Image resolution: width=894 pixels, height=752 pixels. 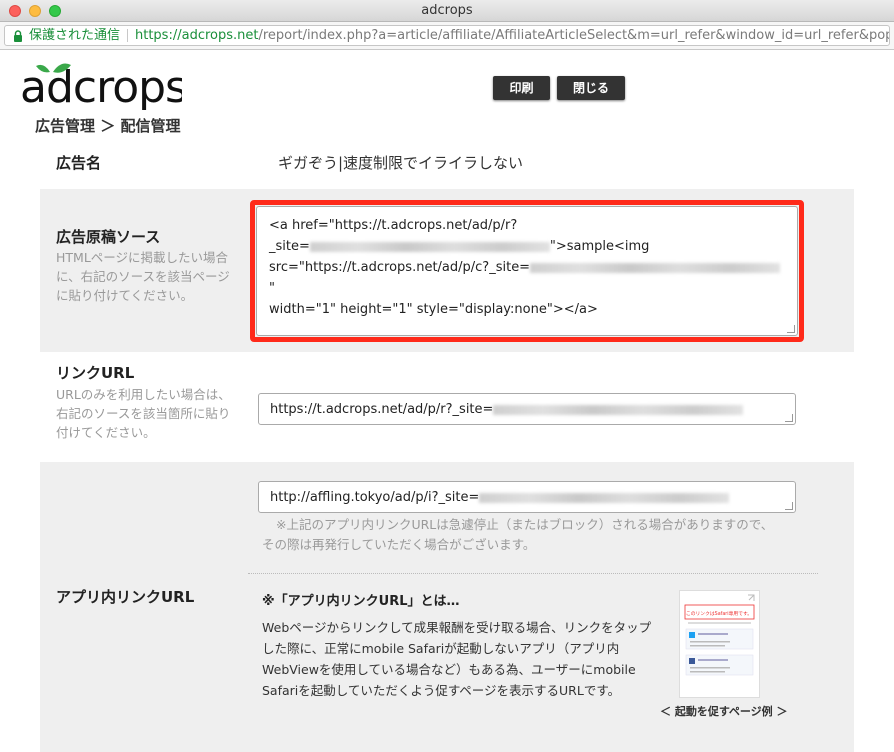 What do you see at coordinates (401, 163) in the screenshot?
I see `ad-name-value: ギガぞう|速度制限でイライラしない` at bounding box center [401, 163].